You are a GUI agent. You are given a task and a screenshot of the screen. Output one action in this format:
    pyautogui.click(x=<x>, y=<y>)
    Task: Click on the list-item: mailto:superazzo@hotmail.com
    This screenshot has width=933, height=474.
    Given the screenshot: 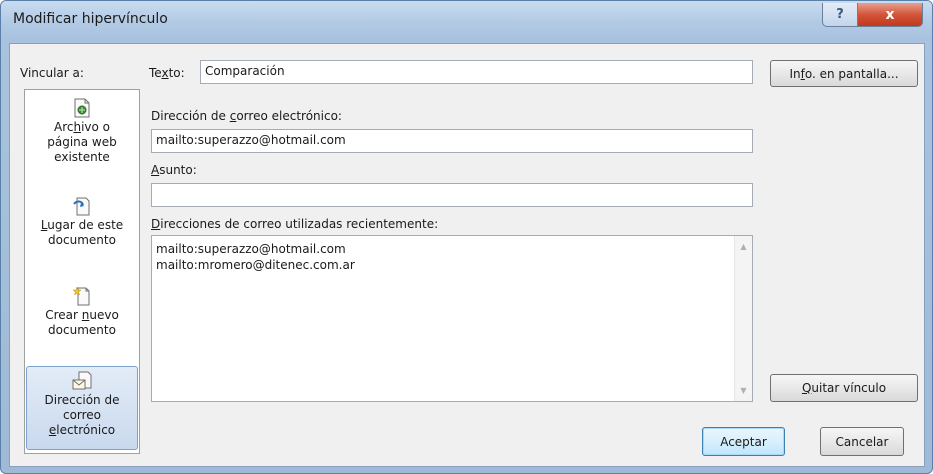 What is the action you would take?
    pyautogui.click(x=251, y=249)
    